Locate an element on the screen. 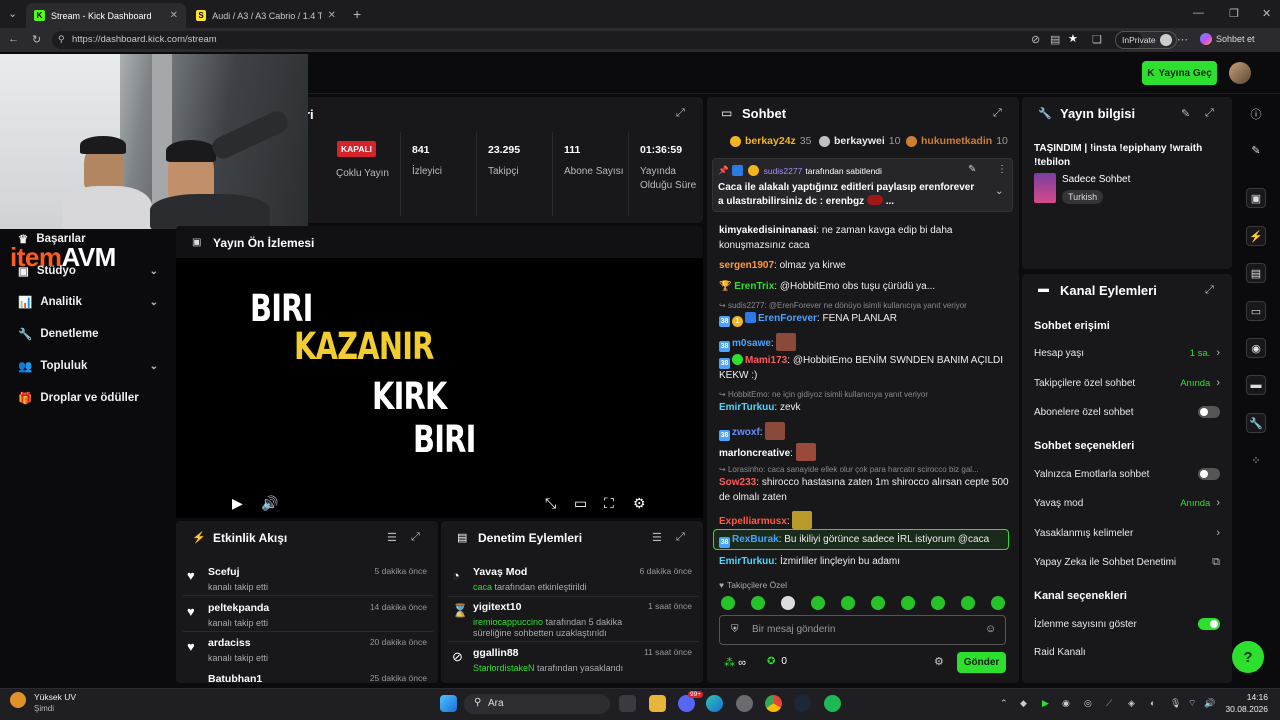 This screenshot has height=720, width=1280. more-icon: ⋯ is located at coordinates (1182, 39).